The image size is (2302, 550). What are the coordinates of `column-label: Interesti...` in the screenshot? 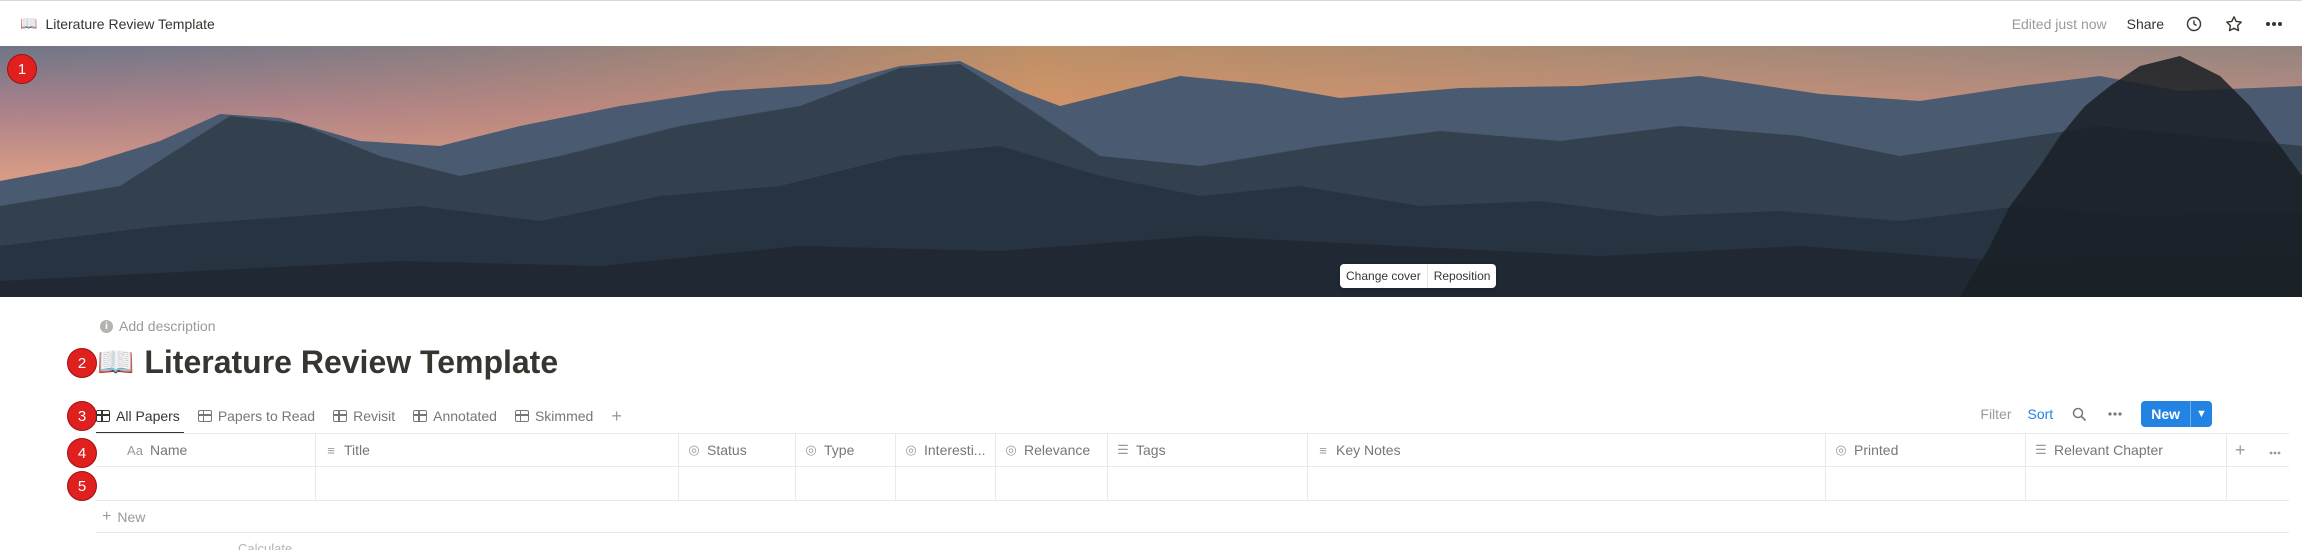 It's located at (955, 450).